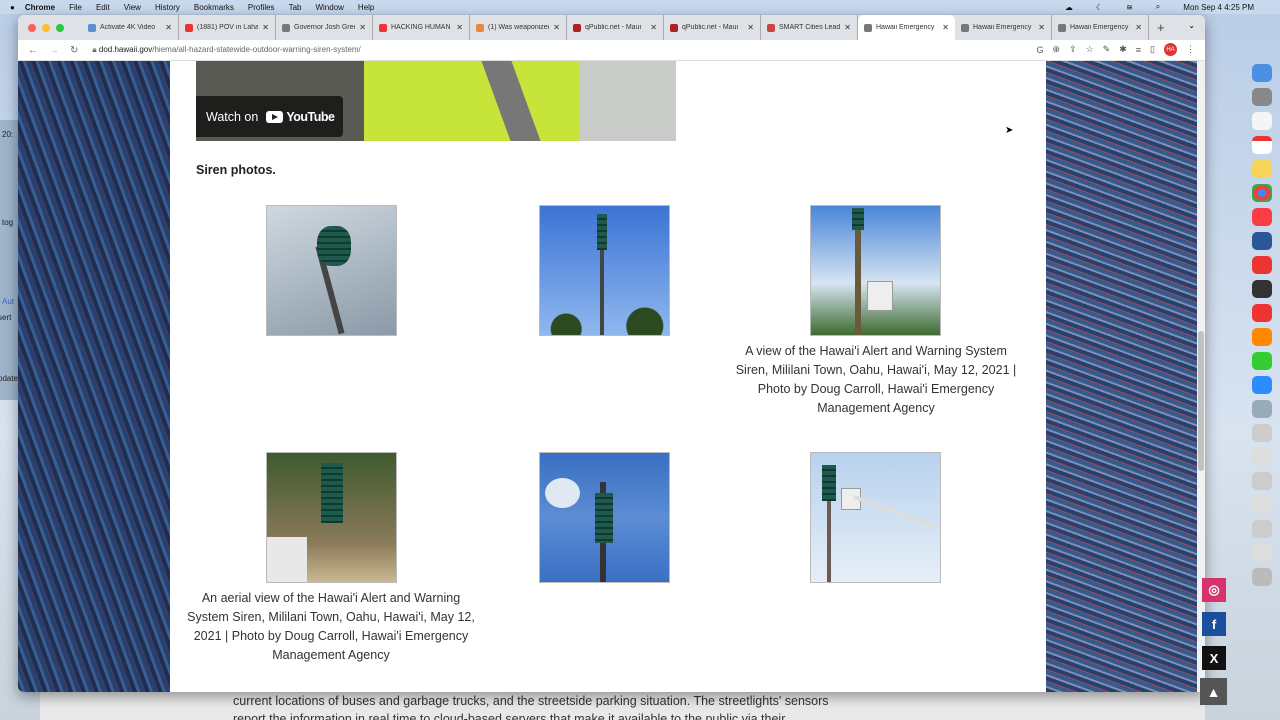 The image size is (1280, 720). I want to click on quicktime-icon, so click(1262, 289).